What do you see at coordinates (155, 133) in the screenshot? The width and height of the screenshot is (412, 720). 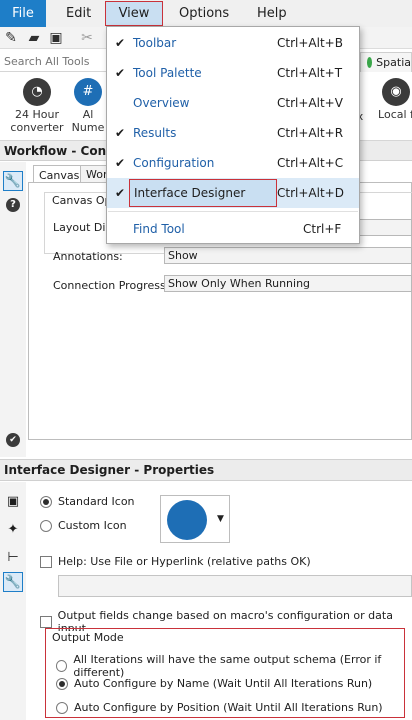 I see `menu-item-label: Results` at bounding box center [155, 133].